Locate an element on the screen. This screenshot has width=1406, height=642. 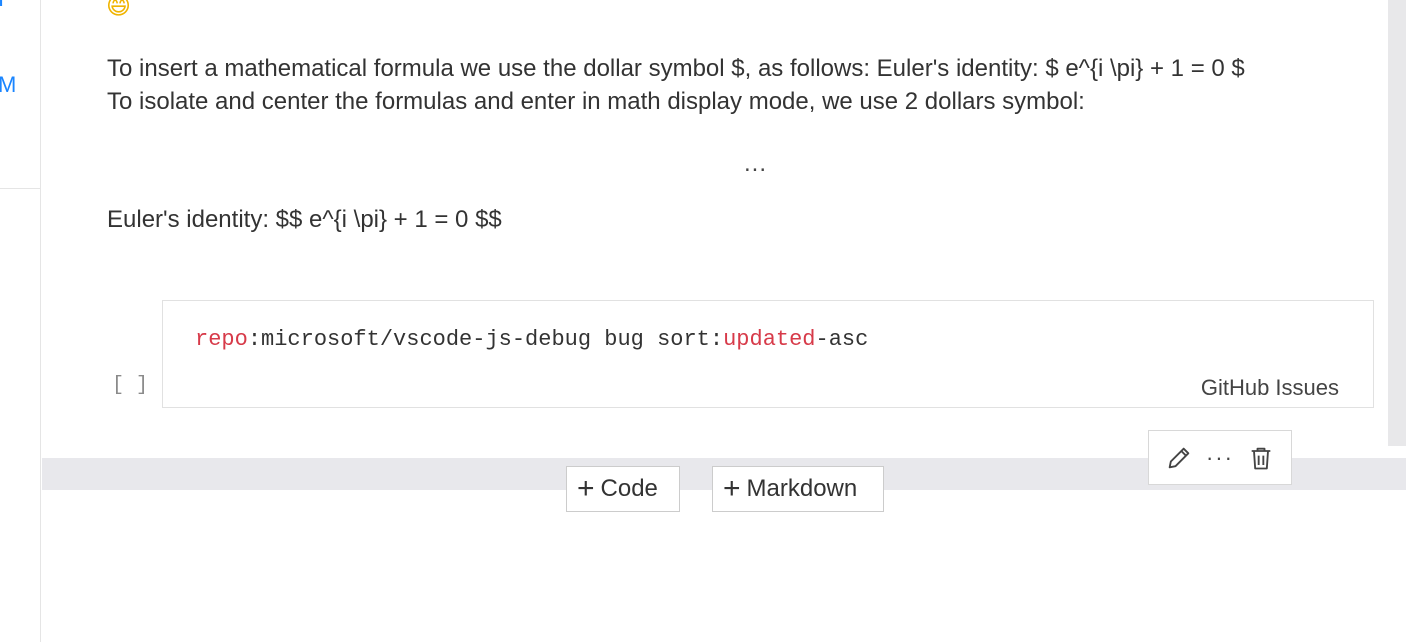
more-dots: ··· is located at coordinates (1219, 457).